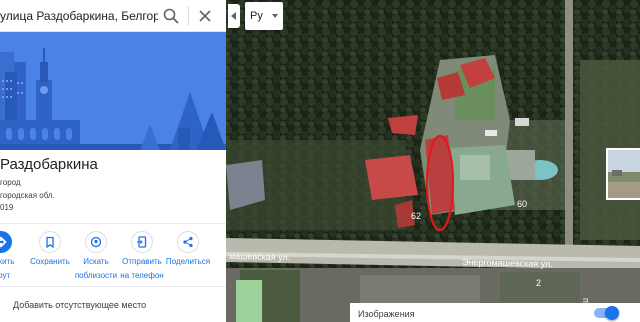 This screenshot has height=322, width=640. Describe the element at coordinates (79, 16) in the screenshot. I see `search-input: улица Раздобаркина, Белгород` at that location.